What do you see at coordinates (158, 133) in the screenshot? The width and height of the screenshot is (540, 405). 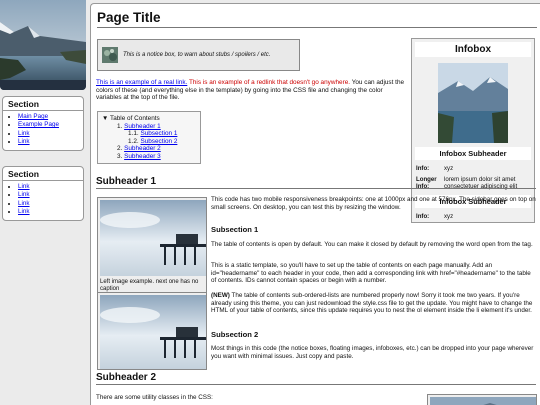 I see `toc-link-subsection-1: Subsection 1` at bounding box center [158, 133].